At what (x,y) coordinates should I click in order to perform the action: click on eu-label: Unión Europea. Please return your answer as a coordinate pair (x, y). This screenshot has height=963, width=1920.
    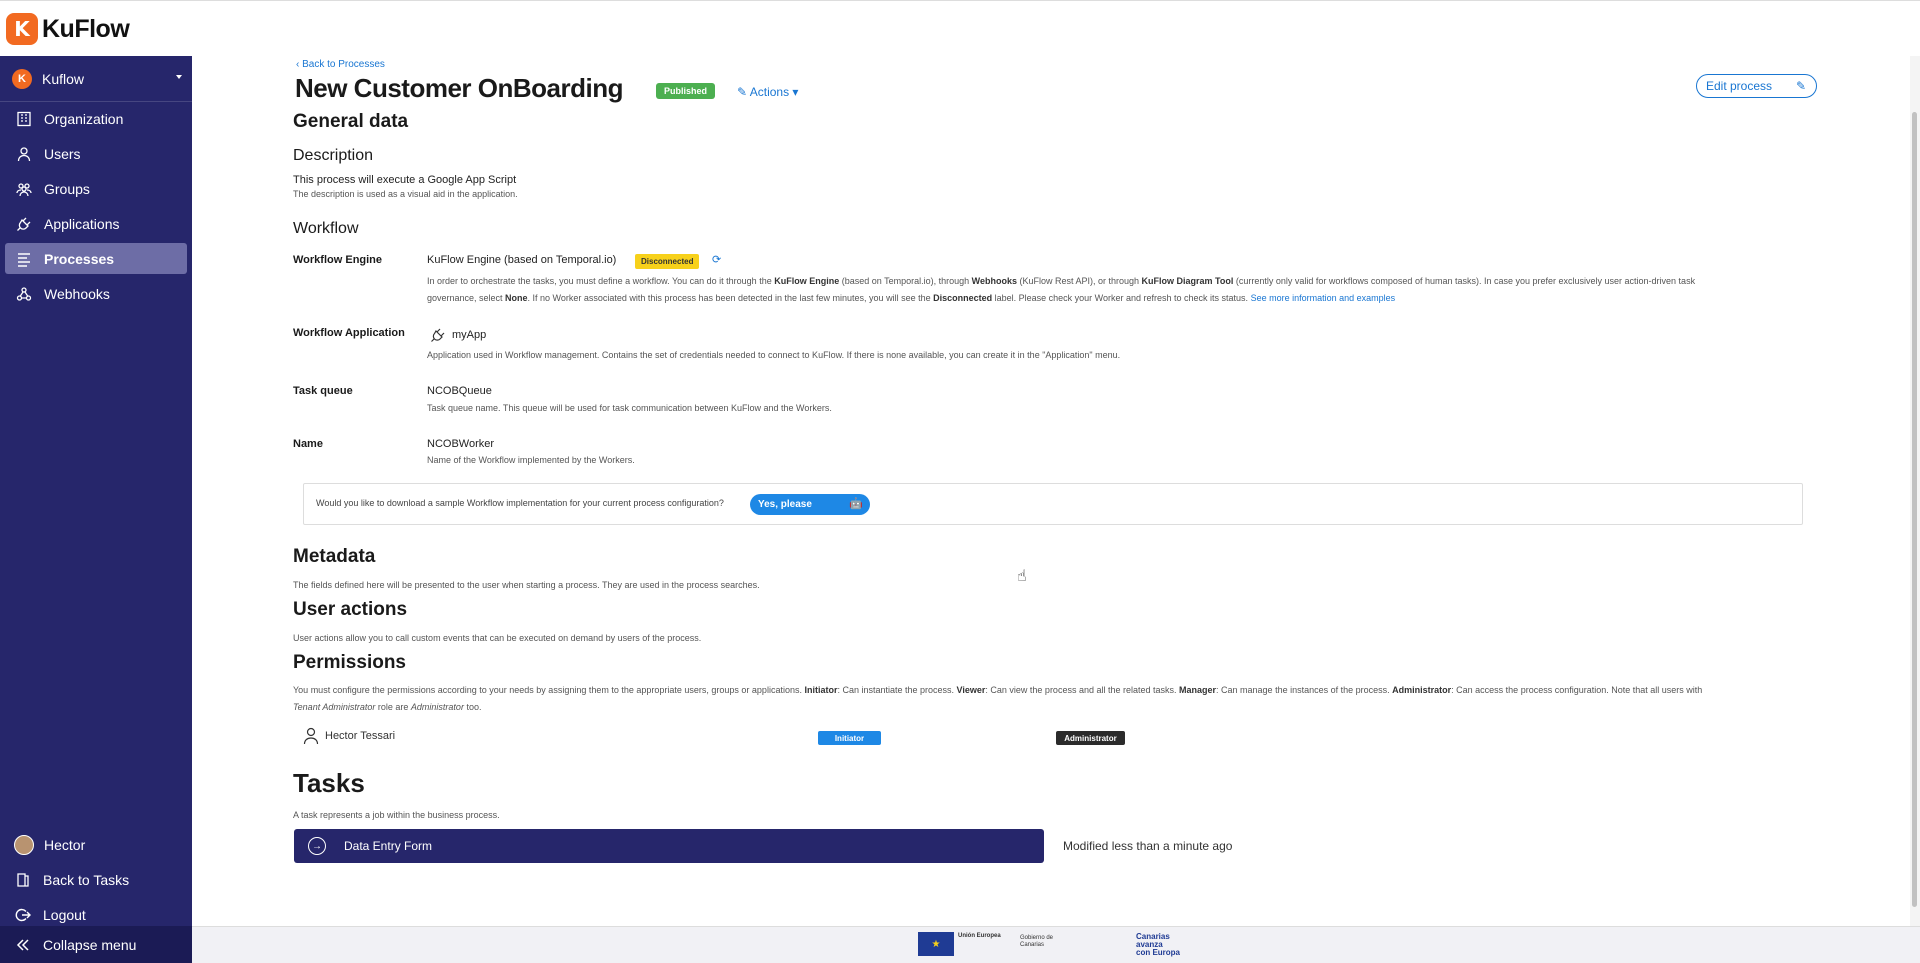
    Looking at the image, I should click on (979, 936).